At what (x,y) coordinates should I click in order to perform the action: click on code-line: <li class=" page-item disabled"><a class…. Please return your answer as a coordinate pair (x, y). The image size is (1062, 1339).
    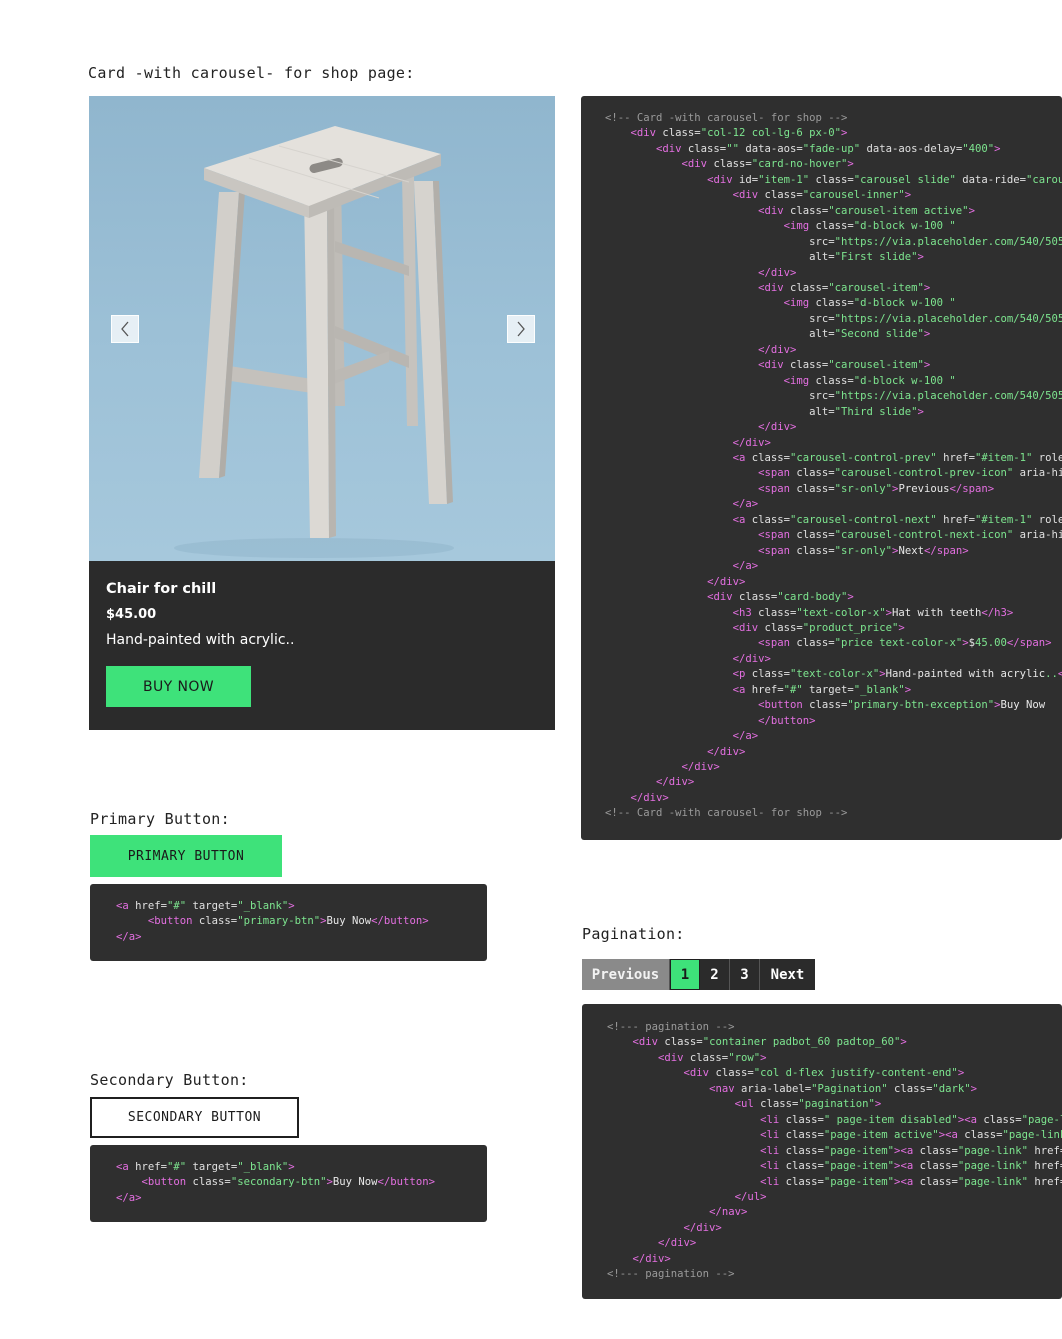
    Looking at the image, I should click on (911, 1119).